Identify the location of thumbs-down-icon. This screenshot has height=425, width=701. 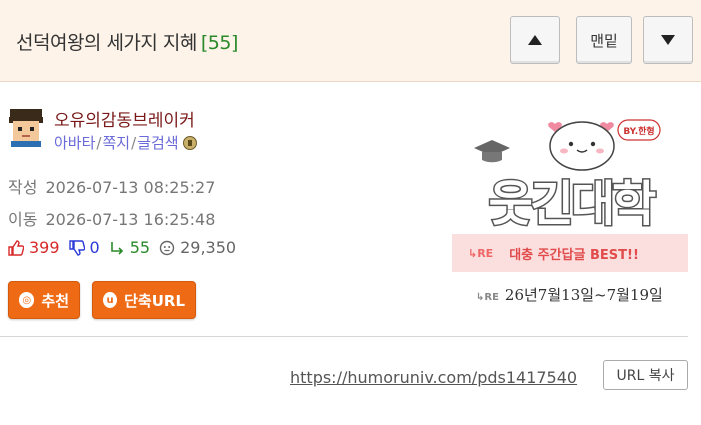
(76, 247).